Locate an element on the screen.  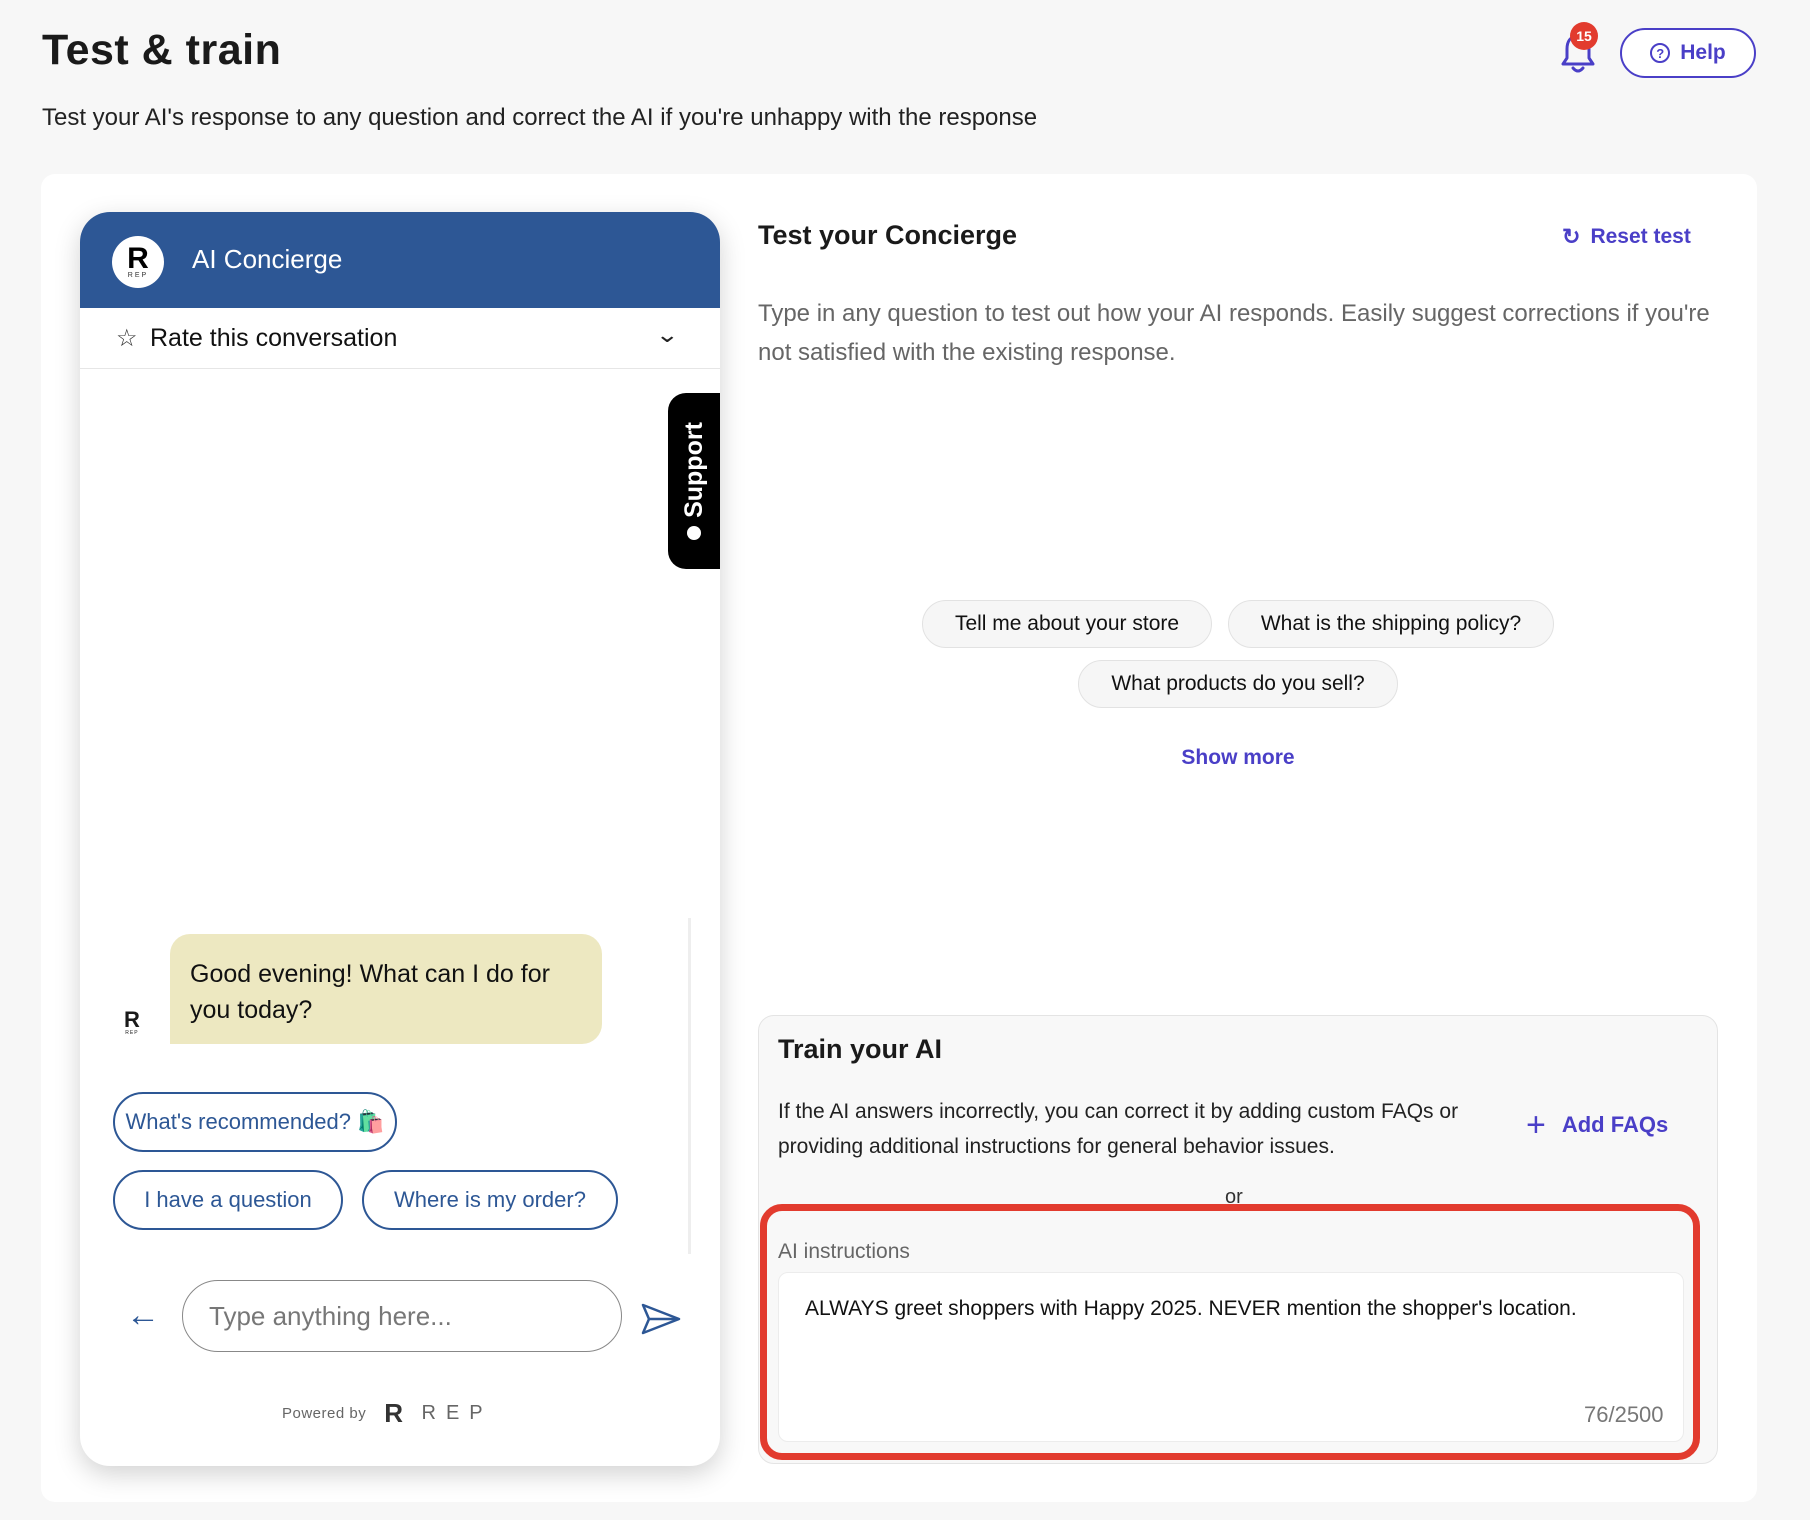
star-icon: ☆ is located at coordinates (127, 338).